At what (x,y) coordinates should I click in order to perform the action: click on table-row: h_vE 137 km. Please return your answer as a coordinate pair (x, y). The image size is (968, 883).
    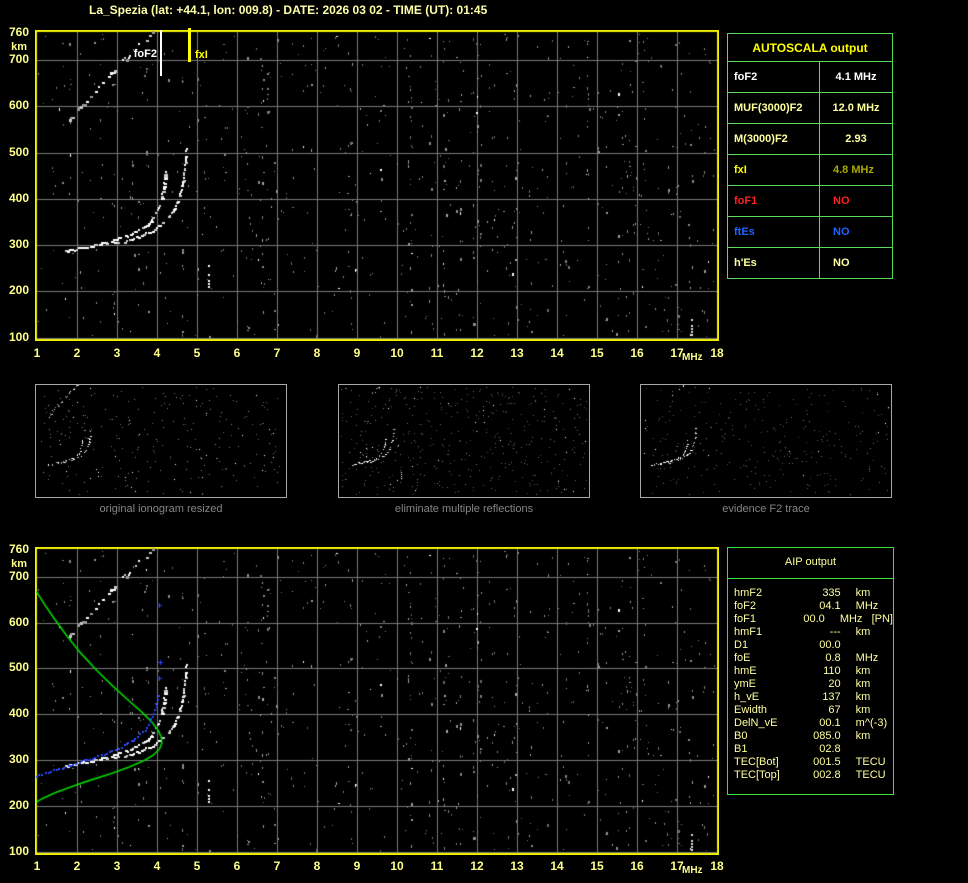
    Looking at the image, I should click on (813, 697).